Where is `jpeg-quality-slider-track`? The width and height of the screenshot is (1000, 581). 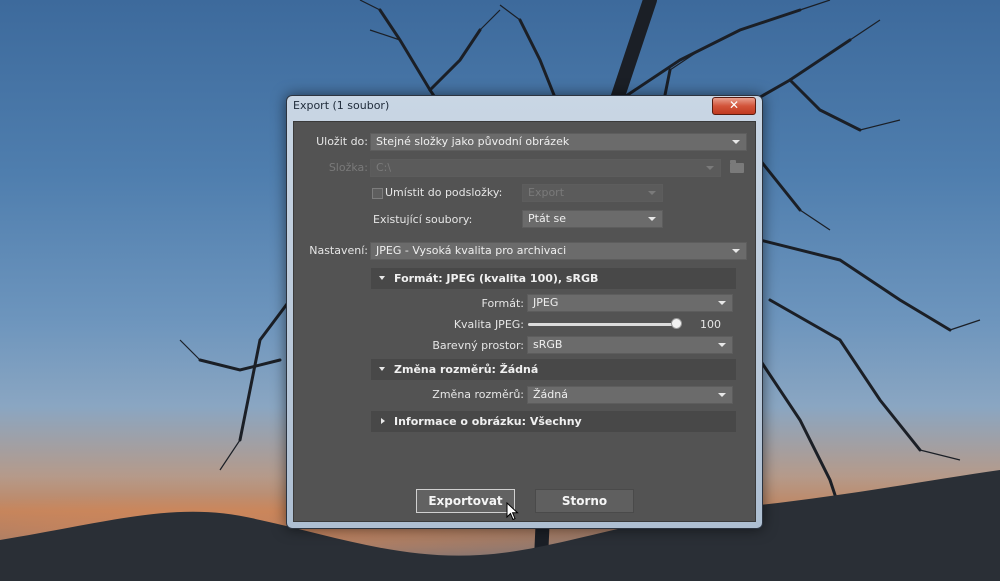 jpeg-quality-slider-track is located at coordinates (602, 324).